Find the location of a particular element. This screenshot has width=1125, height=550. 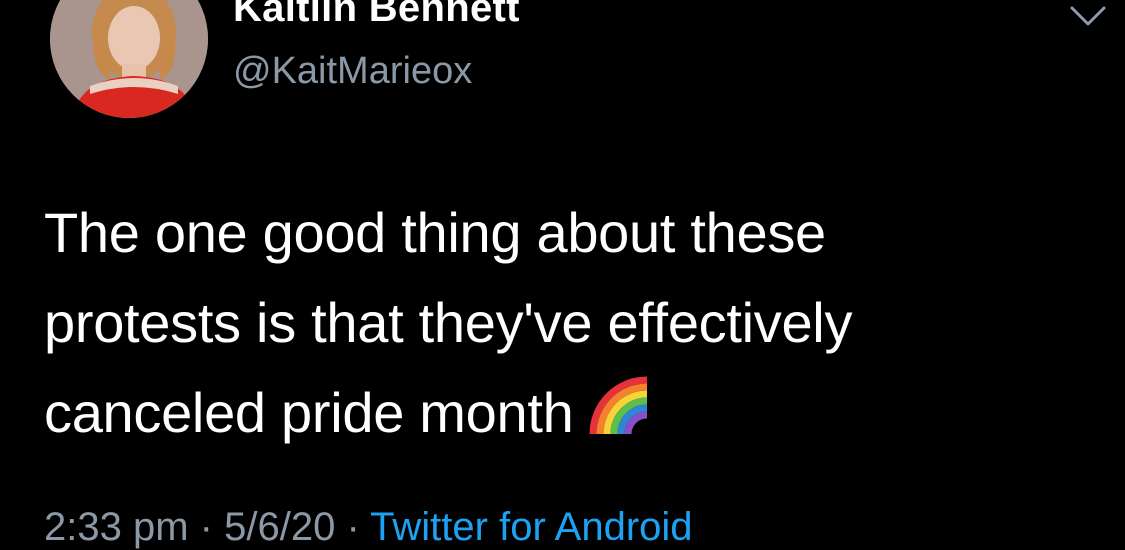

tweet-source-link: Twitter for Android is located at coordinates (531, 527).